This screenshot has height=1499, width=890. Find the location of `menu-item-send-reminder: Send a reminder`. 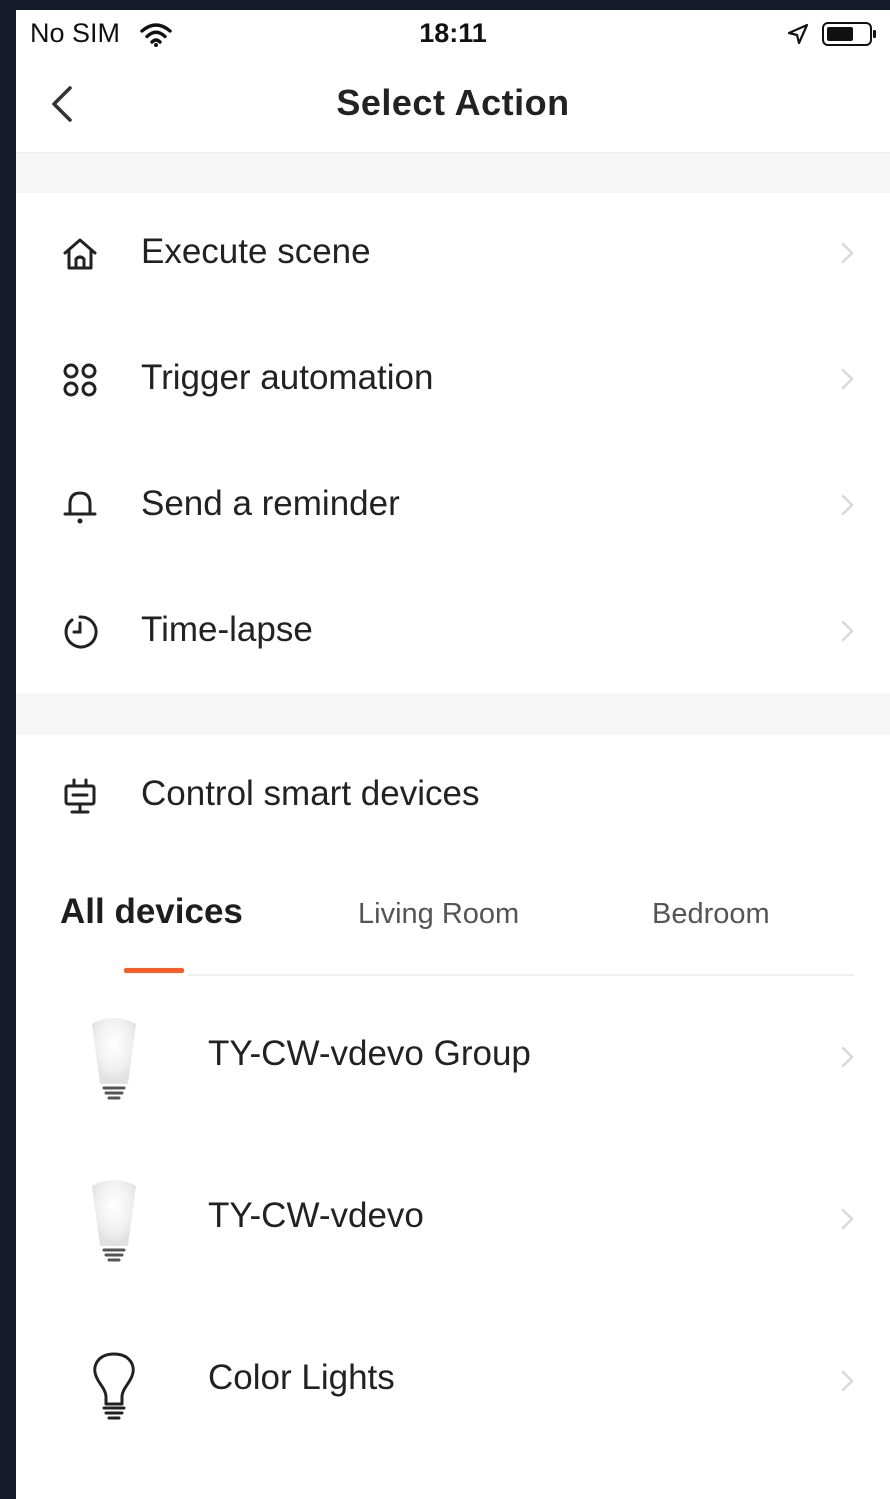

menu-item-send-reminder: Send a reminder is located at coordinates (453, 503).